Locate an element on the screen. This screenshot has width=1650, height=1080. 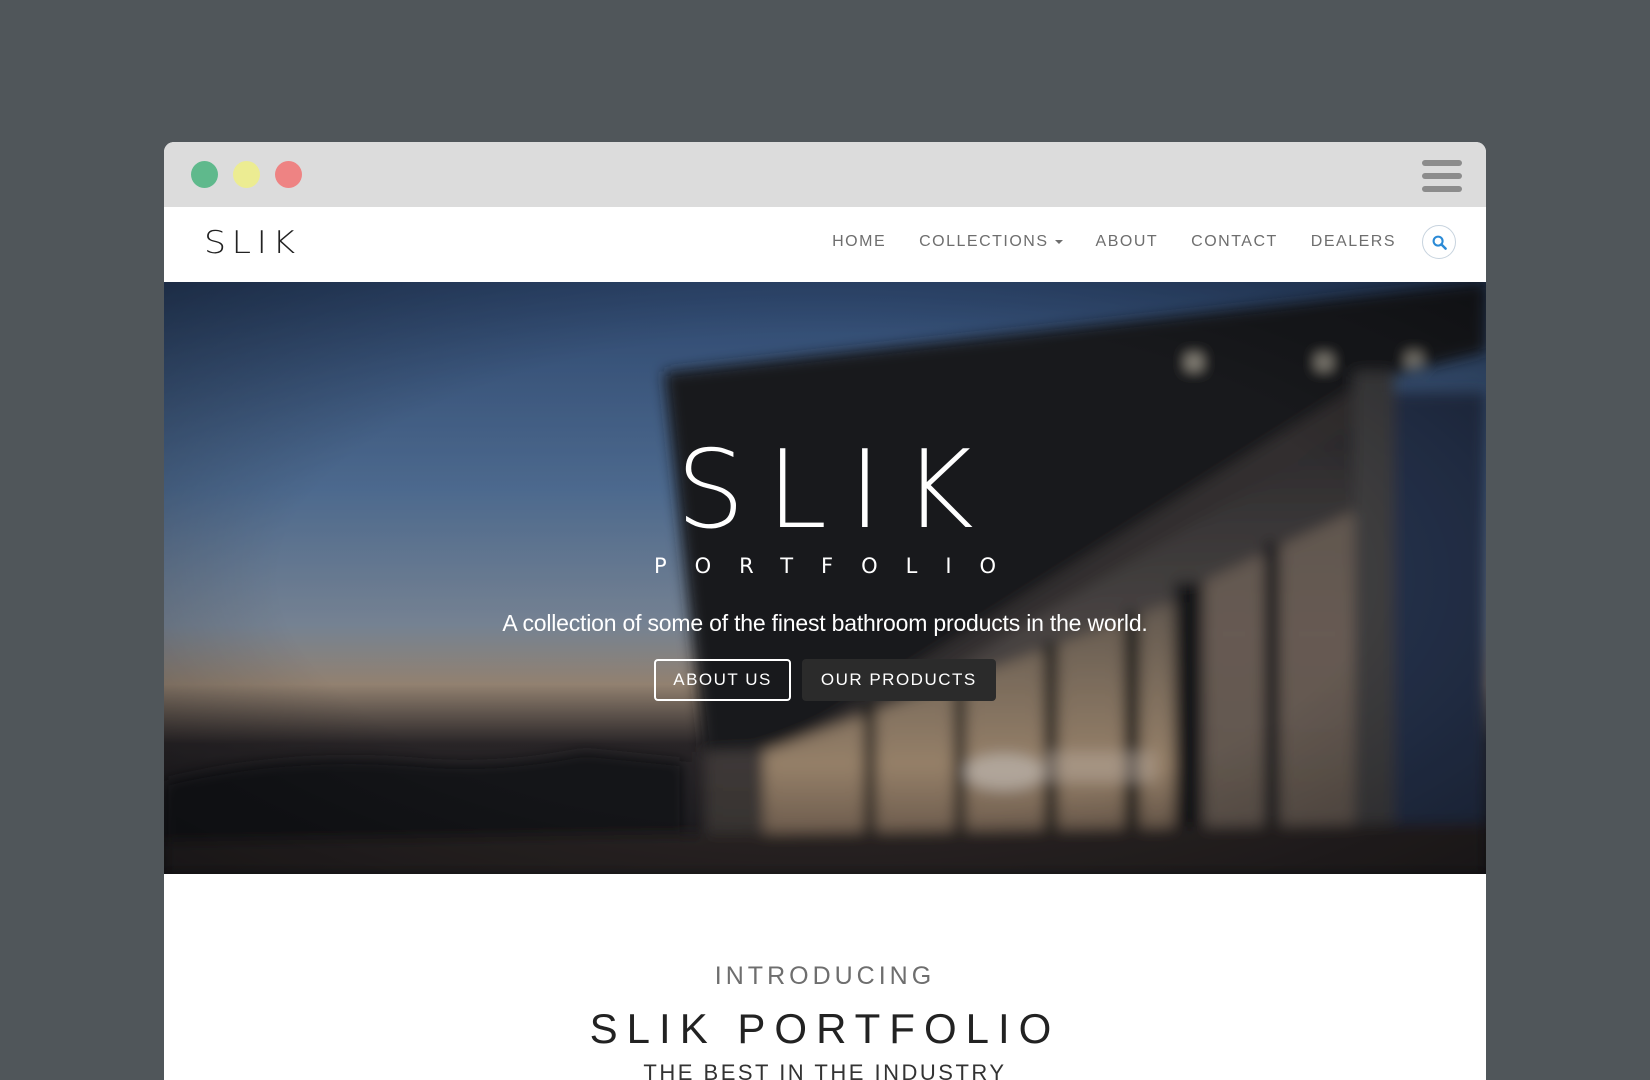
intro-subtitle: THE BEST IN THE INDUSTRY is located at coordinates (825, 1070).